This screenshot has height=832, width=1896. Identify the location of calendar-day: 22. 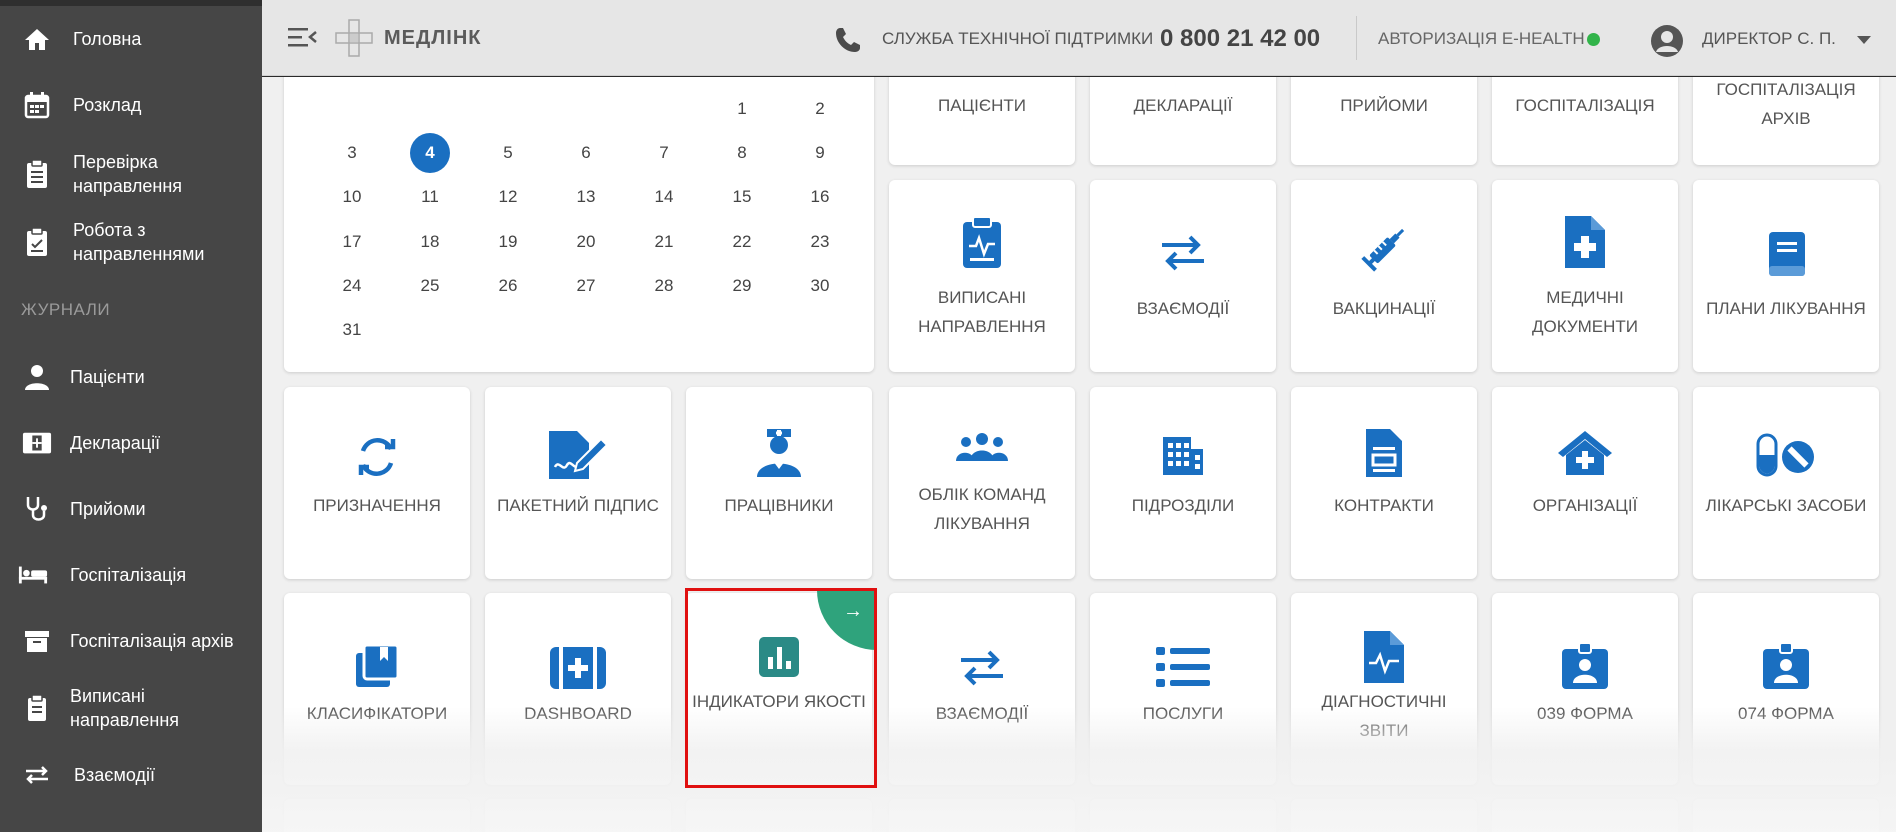
(742, 242).